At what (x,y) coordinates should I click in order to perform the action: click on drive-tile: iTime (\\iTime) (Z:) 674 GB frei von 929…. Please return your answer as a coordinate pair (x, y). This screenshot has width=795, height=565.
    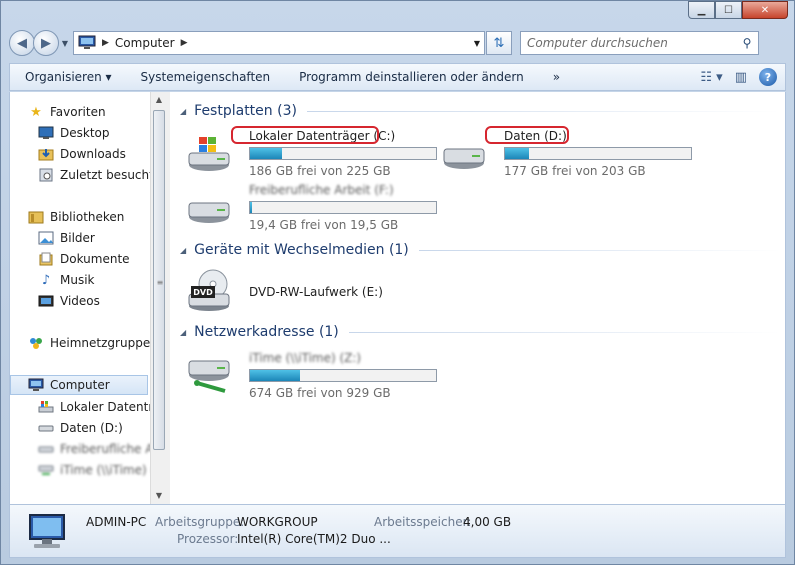
    Looking at the image, I should click on (317, 376).